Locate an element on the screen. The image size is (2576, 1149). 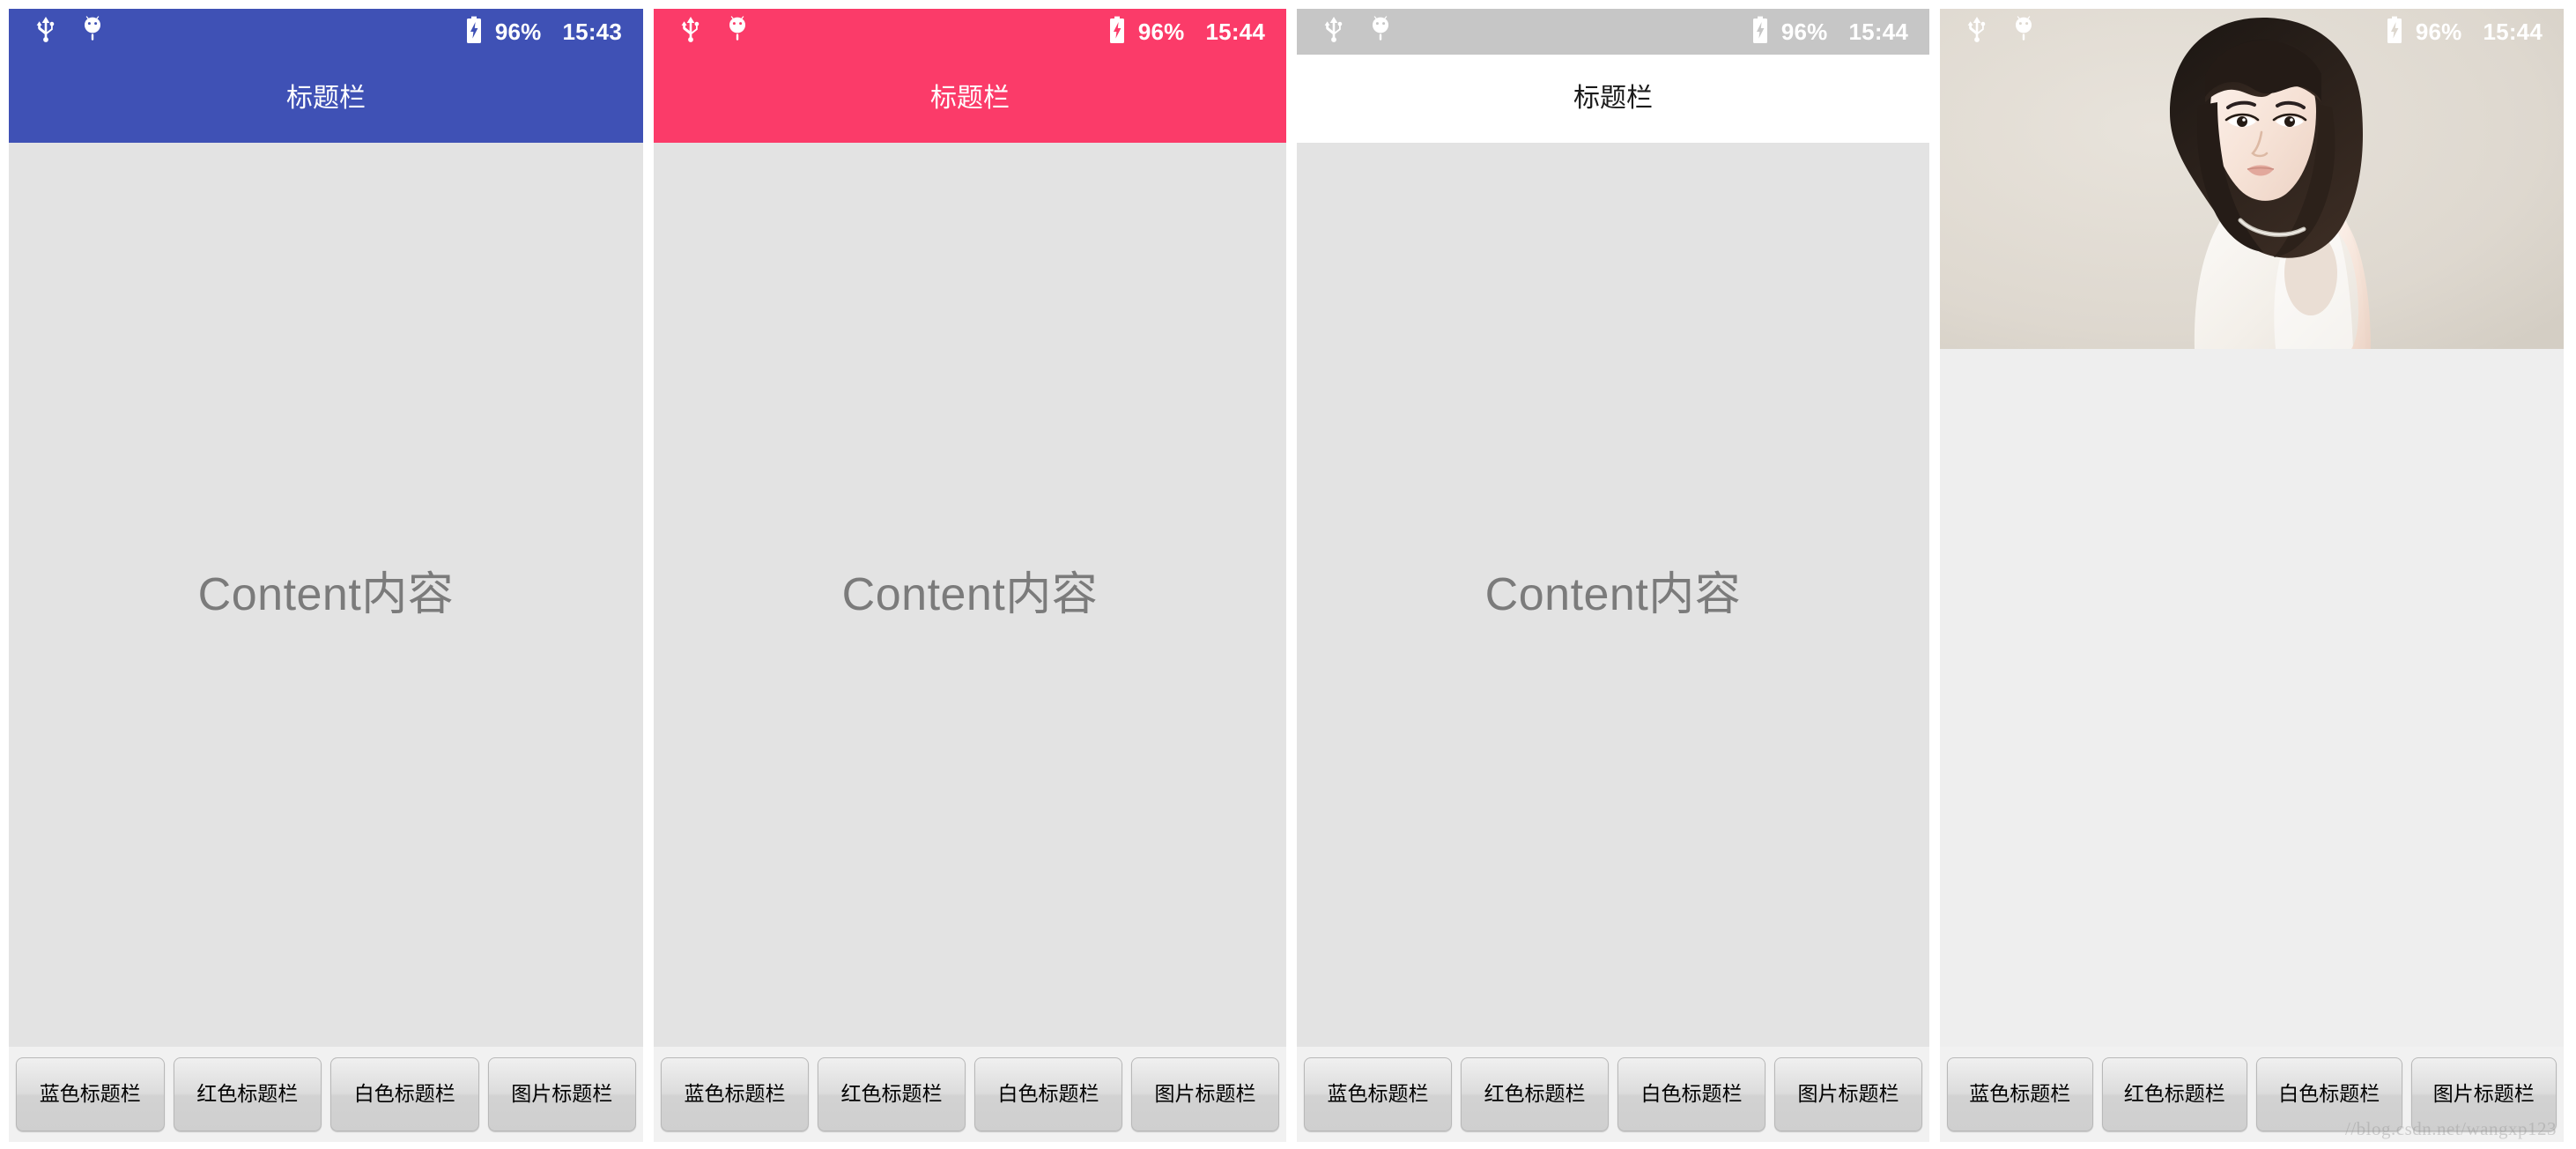
status-bar-right-group: 96% 15:43 is located at coordinates (544, 32).